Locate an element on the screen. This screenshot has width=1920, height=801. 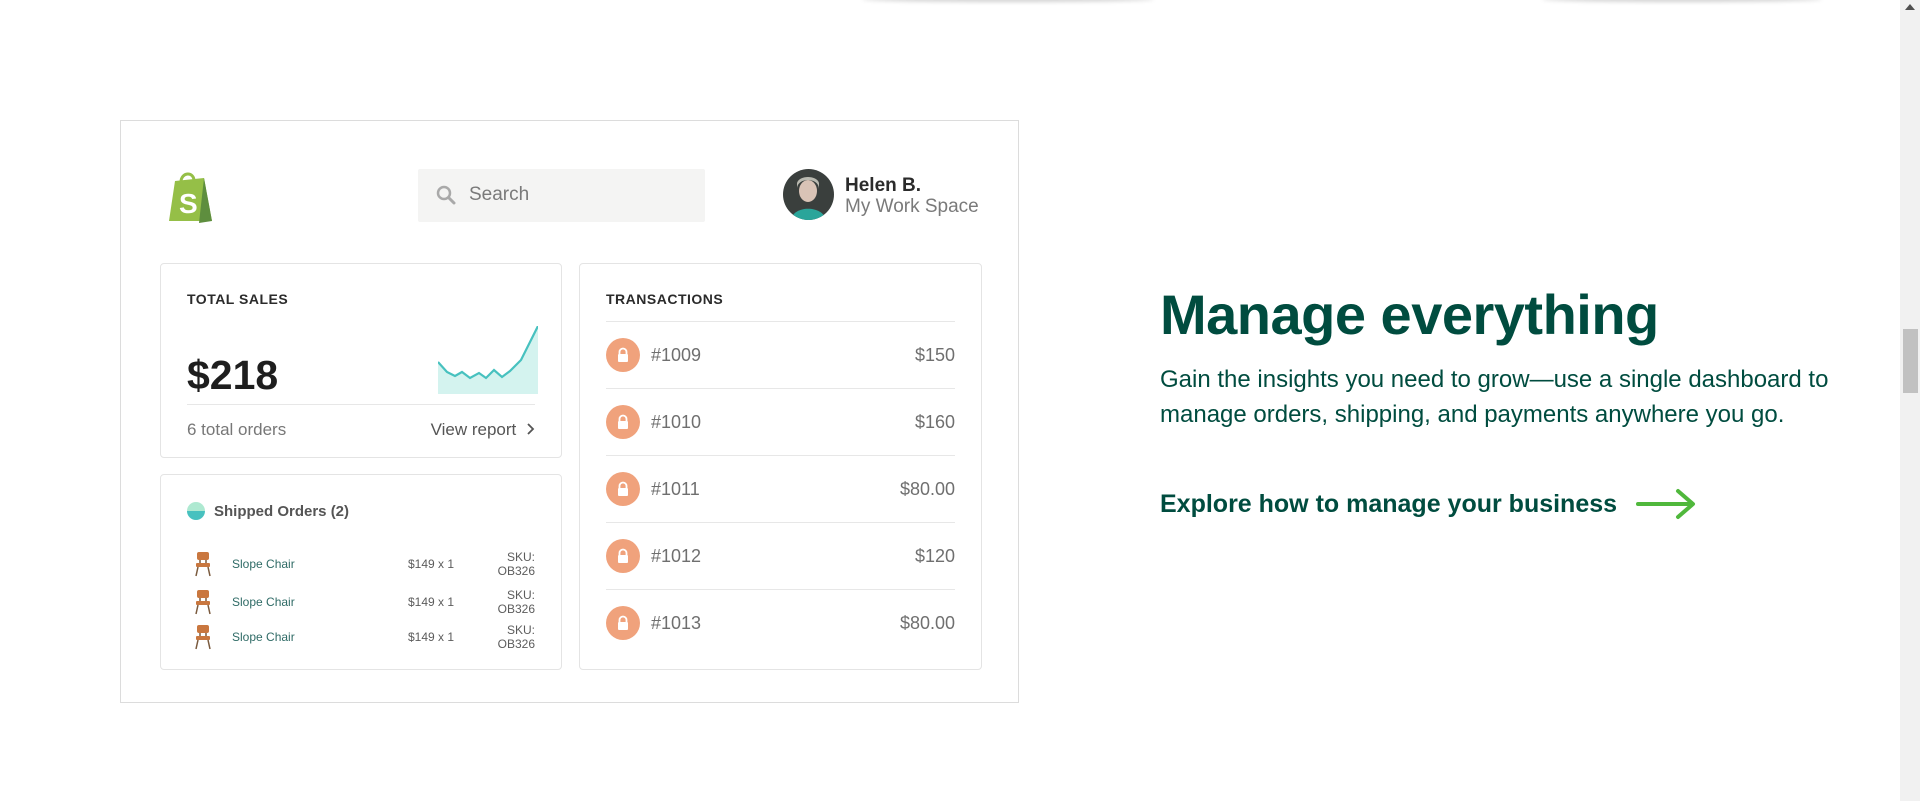
shipped-orders-header: Shipped Orders (2) is located at coordinates (268, 511).